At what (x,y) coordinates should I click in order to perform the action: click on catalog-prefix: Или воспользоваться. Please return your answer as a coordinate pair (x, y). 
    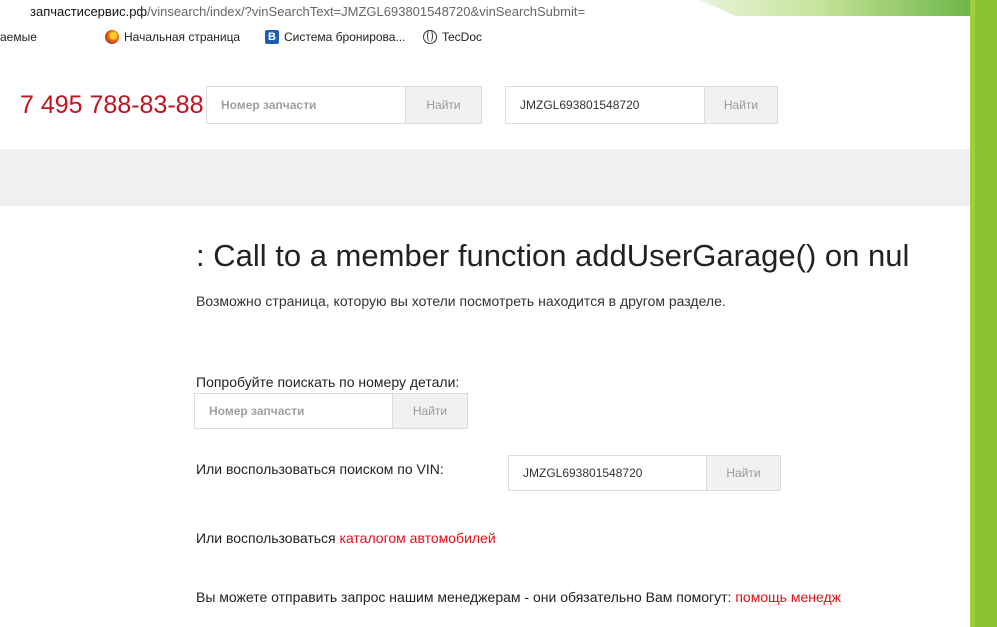
    Looking at the image, I should click on (268, 538).